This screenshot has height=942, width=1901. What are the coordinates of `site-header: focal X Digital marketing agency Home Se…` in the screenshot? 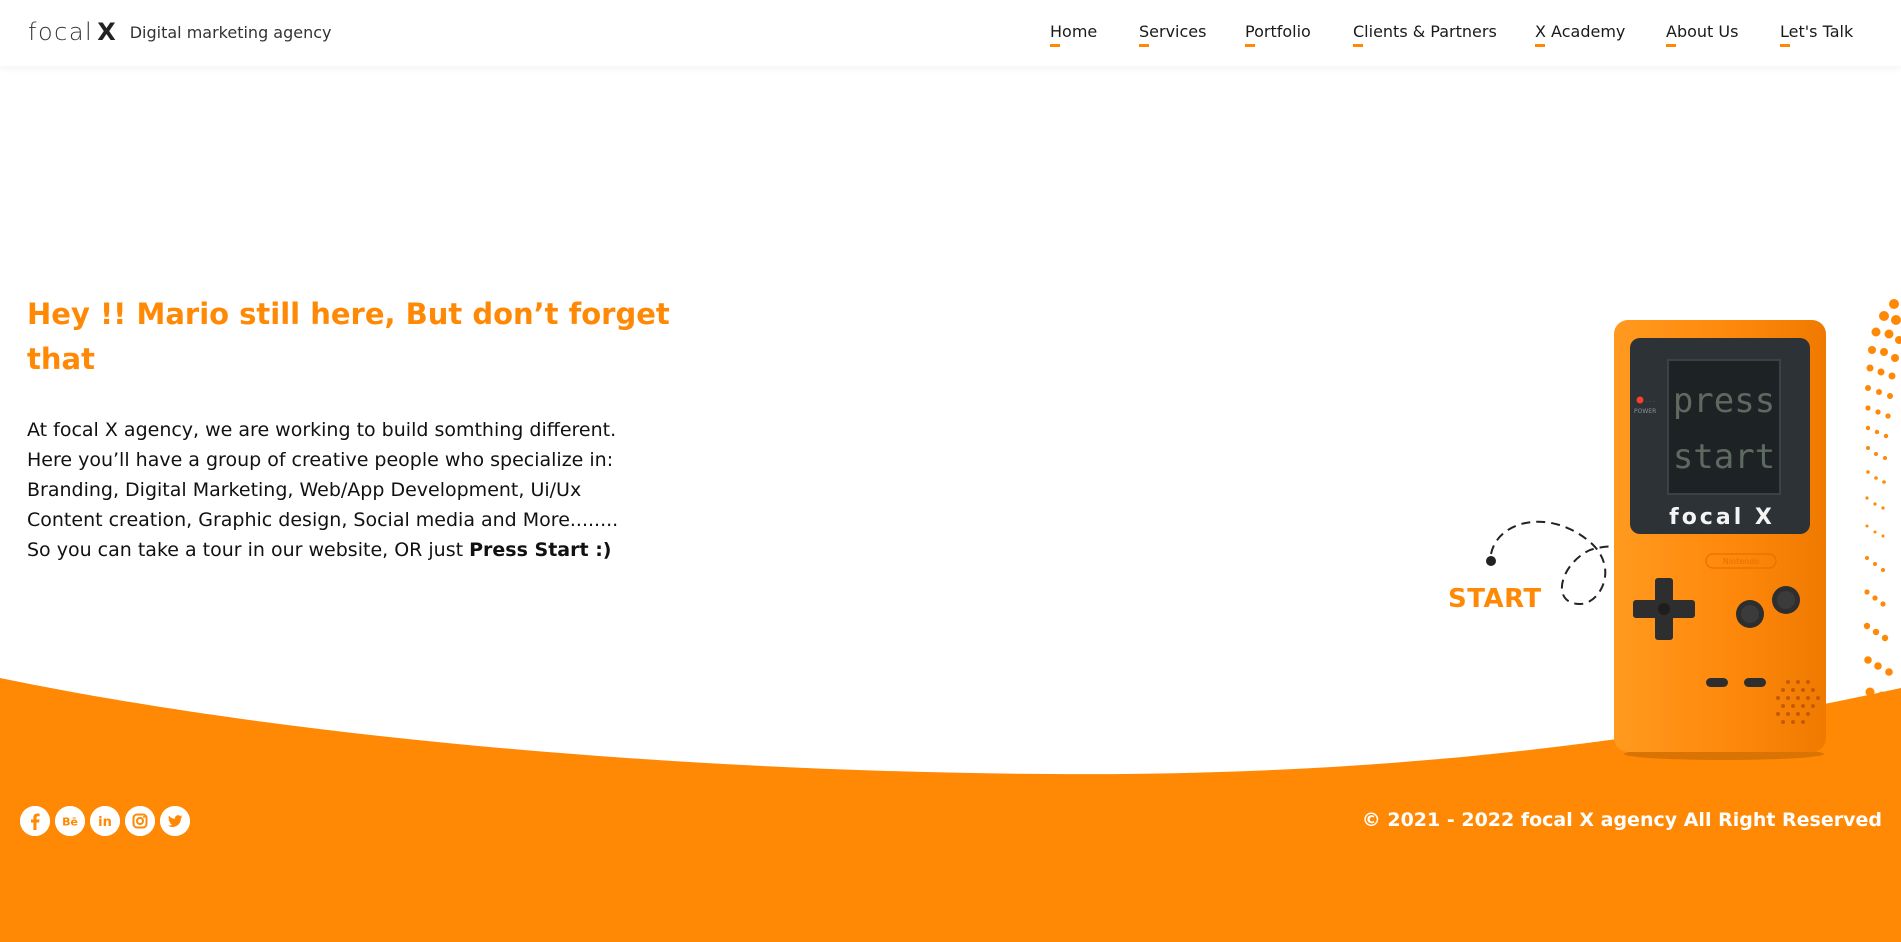 It's located at (950, 33).